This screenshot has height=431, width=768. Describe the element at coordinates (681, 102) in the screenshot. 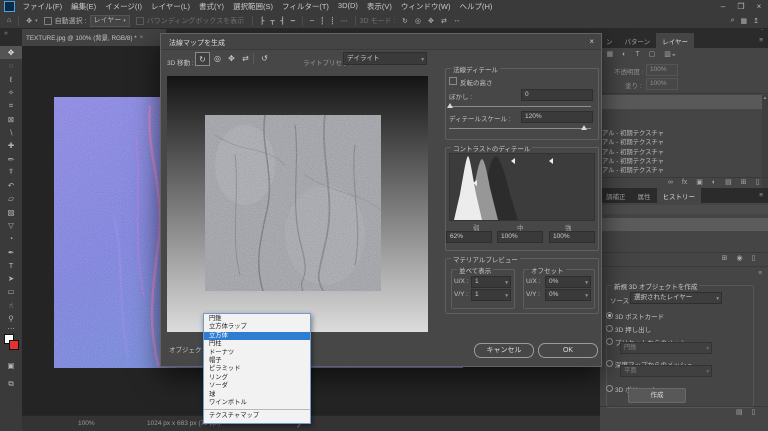

I see `selected-layer-row` at that location.